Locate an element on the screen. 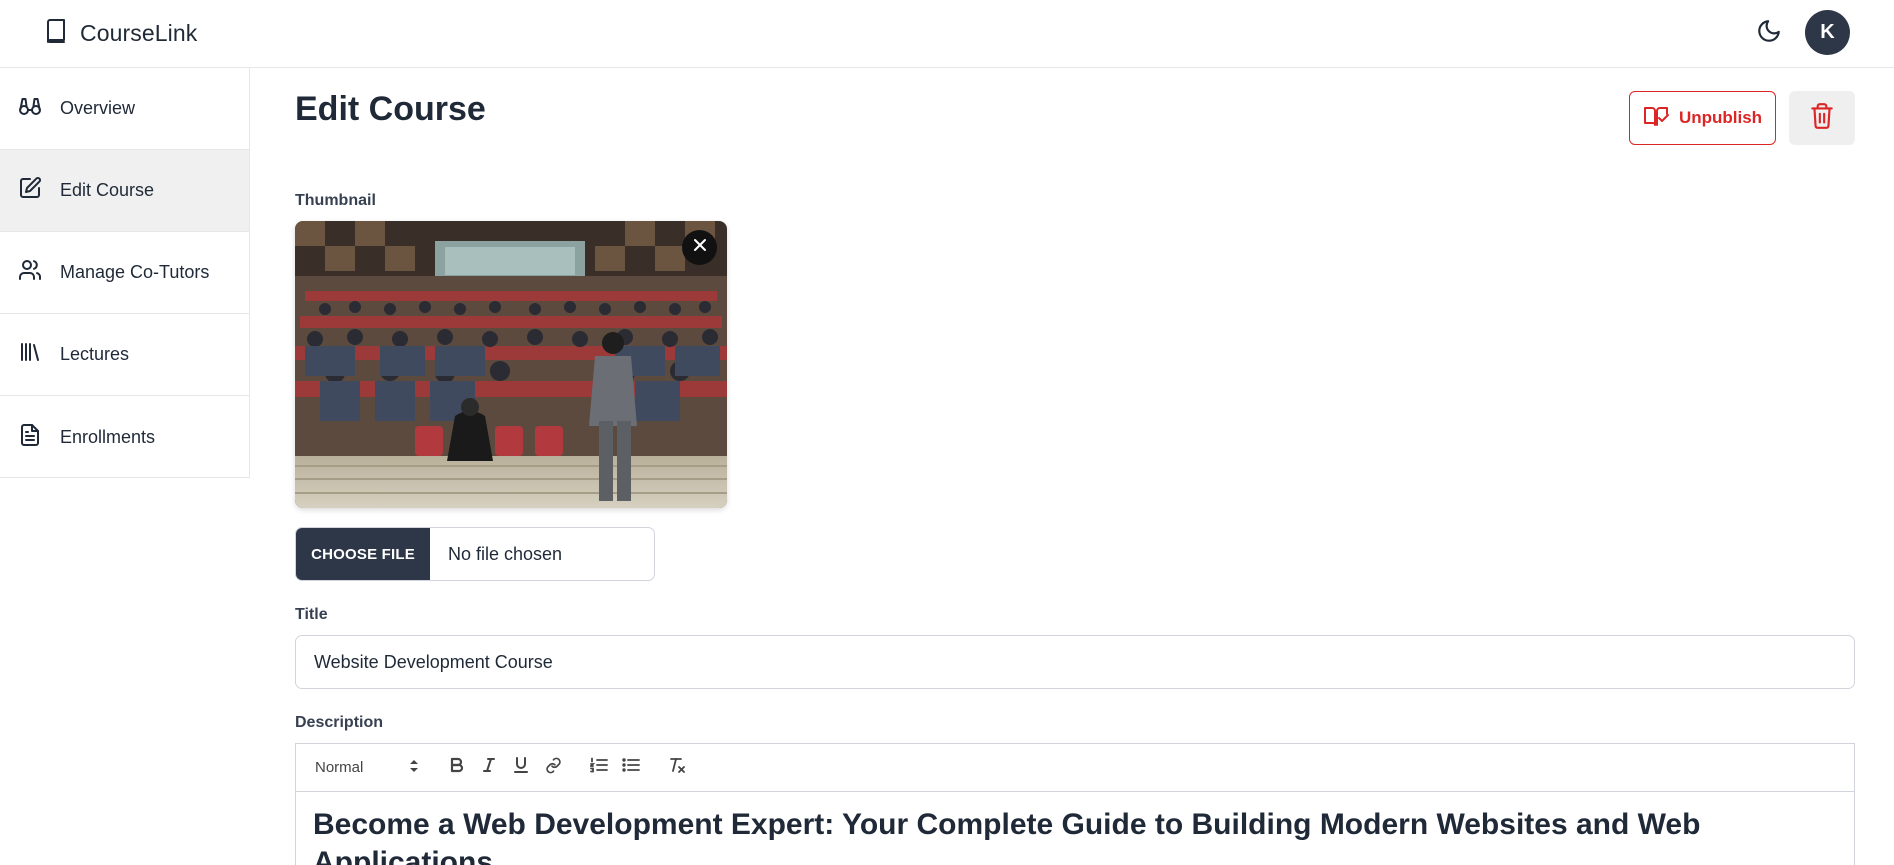  bold-button is located at coordinates (457, 768).